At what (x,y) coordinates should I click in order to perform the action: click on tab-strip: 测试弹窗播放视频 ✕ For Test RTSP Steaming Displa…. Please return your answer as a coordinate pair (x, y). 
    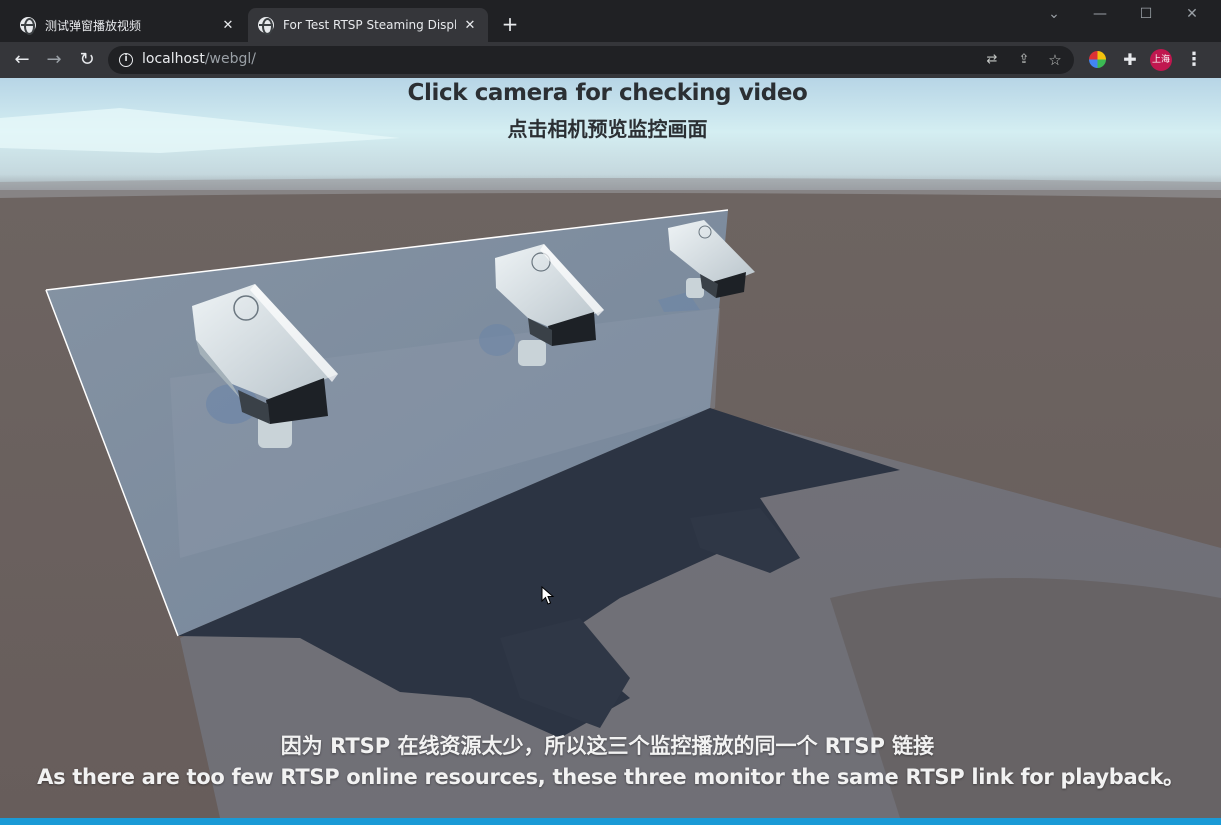
    Looking at the image, I should click on (610, 21).